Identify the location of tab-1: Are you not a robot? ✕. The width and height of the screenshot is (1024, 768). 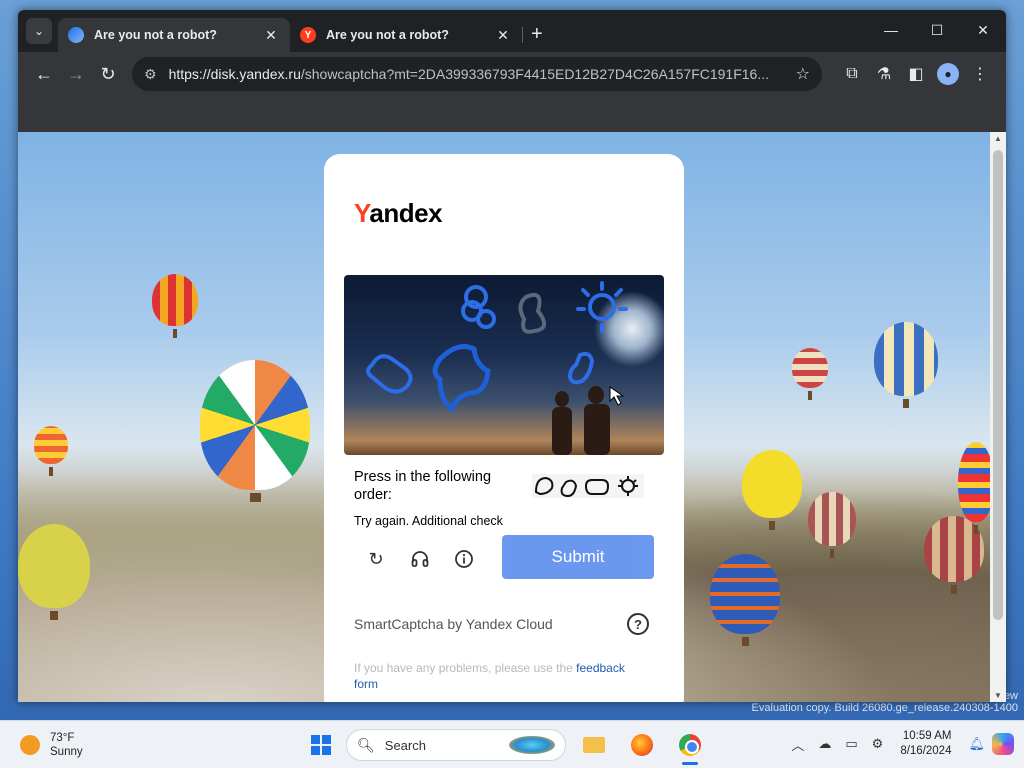
(174, 35).